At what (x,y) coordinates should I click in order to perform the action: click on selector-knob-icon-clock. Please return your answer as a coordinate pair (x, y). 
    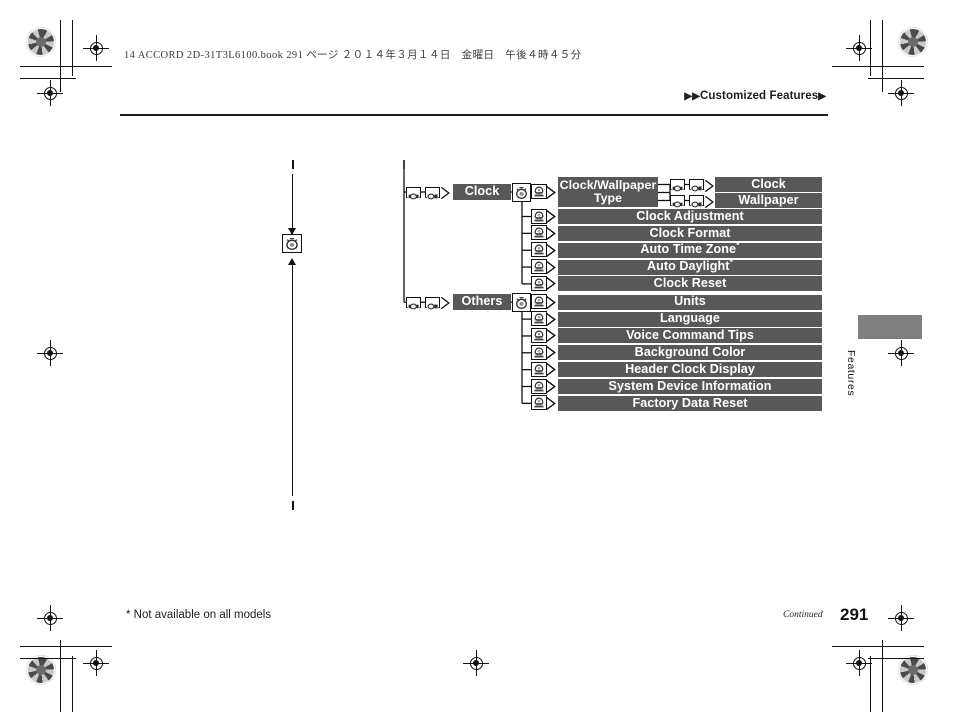
    Looking at the image, I should click on (521, 192).